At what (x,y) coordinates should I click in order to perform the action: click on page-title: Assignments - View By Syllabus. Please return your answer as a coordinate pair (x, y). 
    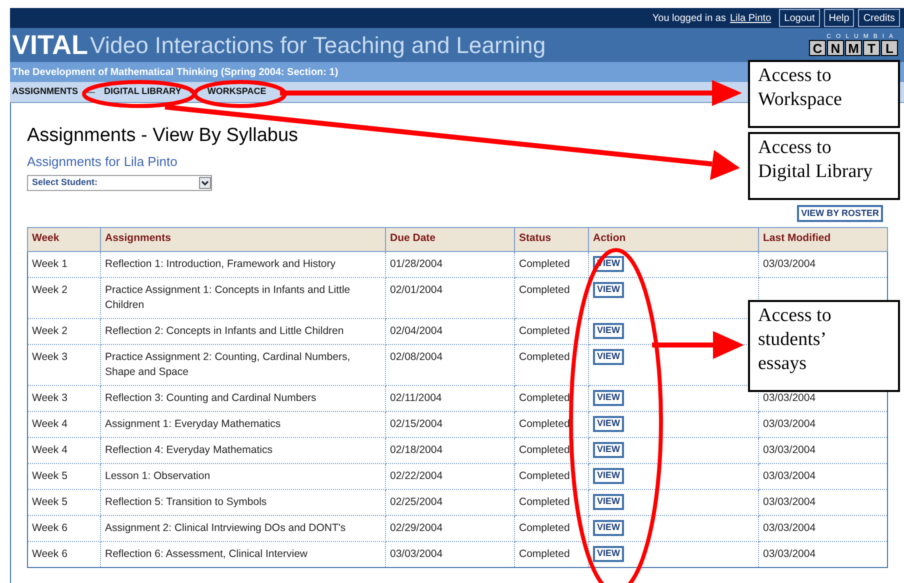
    Looking at the image, I should click on (162, 136).